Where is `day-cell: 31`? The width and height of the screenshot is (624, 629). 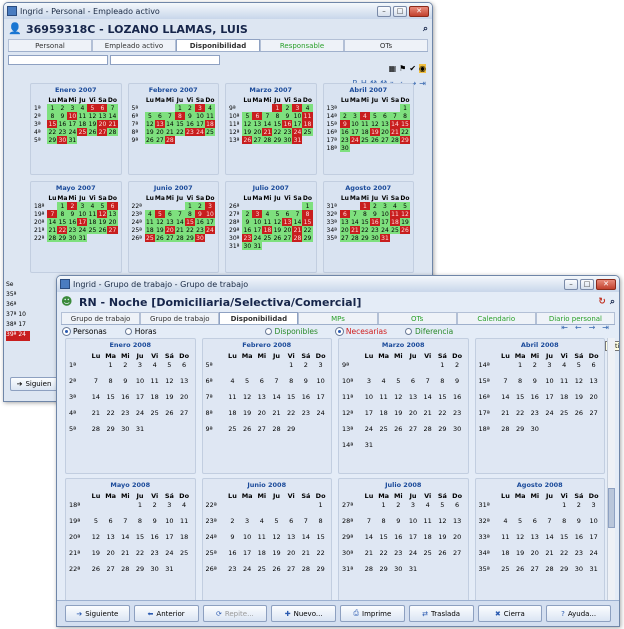 day-cell: 31 is located at coordinates (169, 573).